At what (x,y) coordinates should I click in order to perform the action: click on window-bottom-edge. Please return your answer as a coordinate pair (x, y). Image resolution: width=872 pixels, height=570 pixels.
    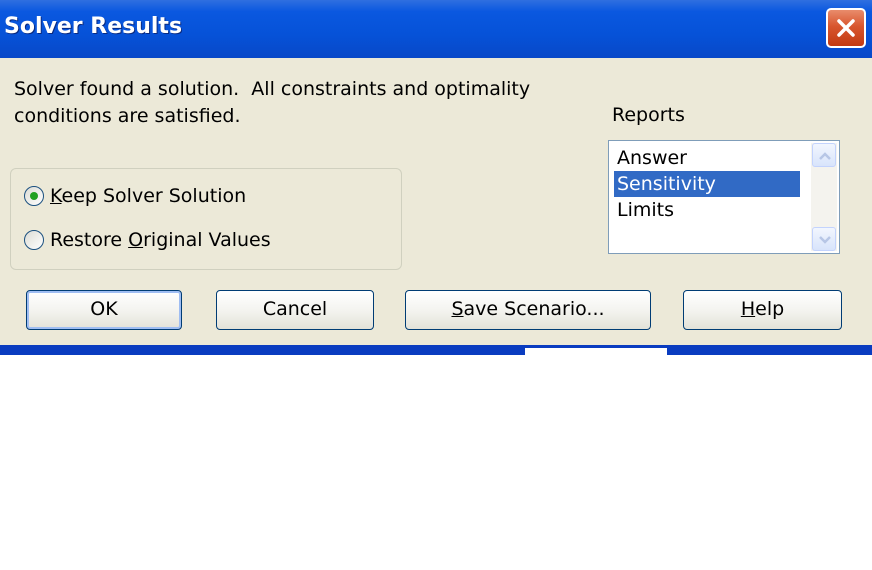
    Looking at the image, I should click on (436, 350).